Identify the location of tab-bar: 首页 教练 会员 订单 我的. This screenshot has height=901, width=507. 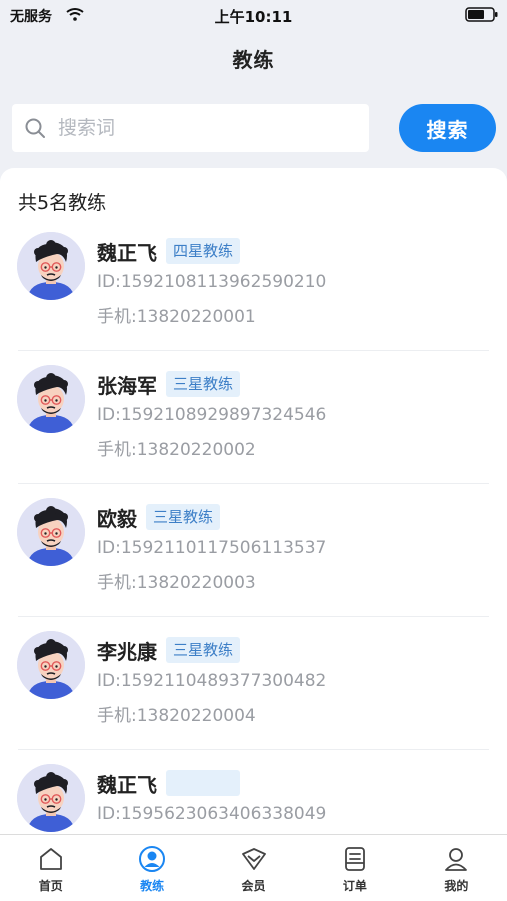
(253, 867).